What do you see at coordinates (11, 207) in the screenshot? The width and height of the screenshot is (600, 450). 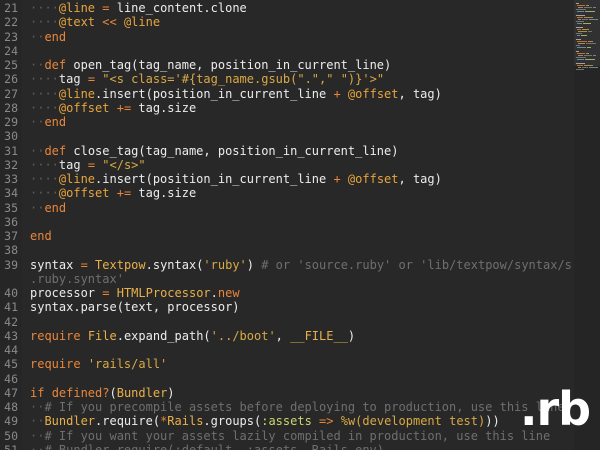 I see `line-number: 35` at bounding box center [11, 207].